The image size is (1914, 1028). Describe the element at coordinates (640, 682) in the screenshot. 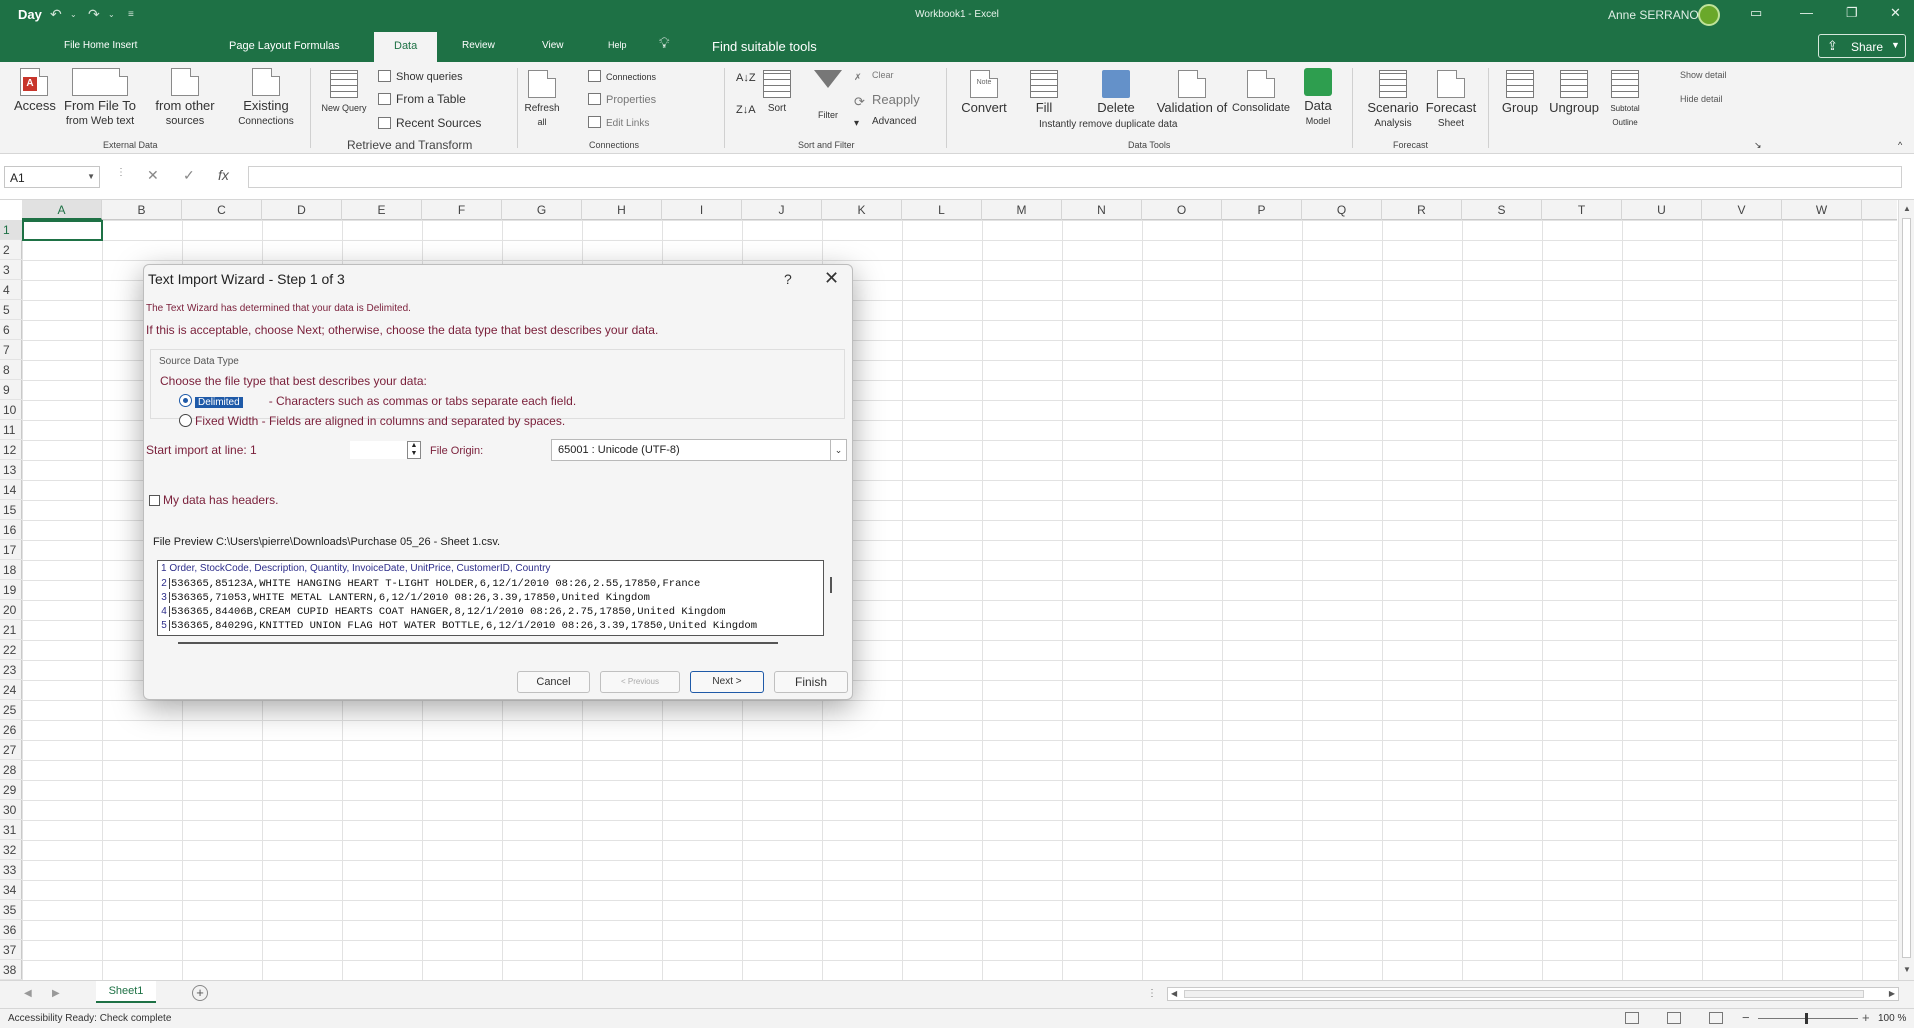

I see `previous-button: < Previous` at that location.